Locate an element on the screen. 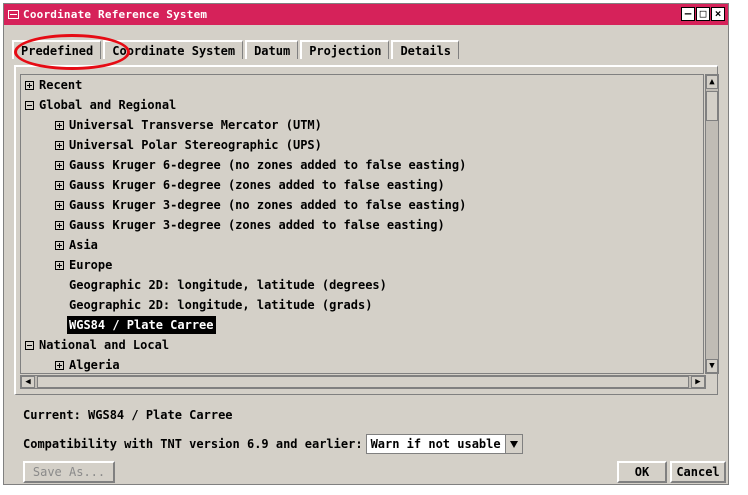 The image size is (748, 495). tree-item: Global and Regional is located at coordinates (100, 105).